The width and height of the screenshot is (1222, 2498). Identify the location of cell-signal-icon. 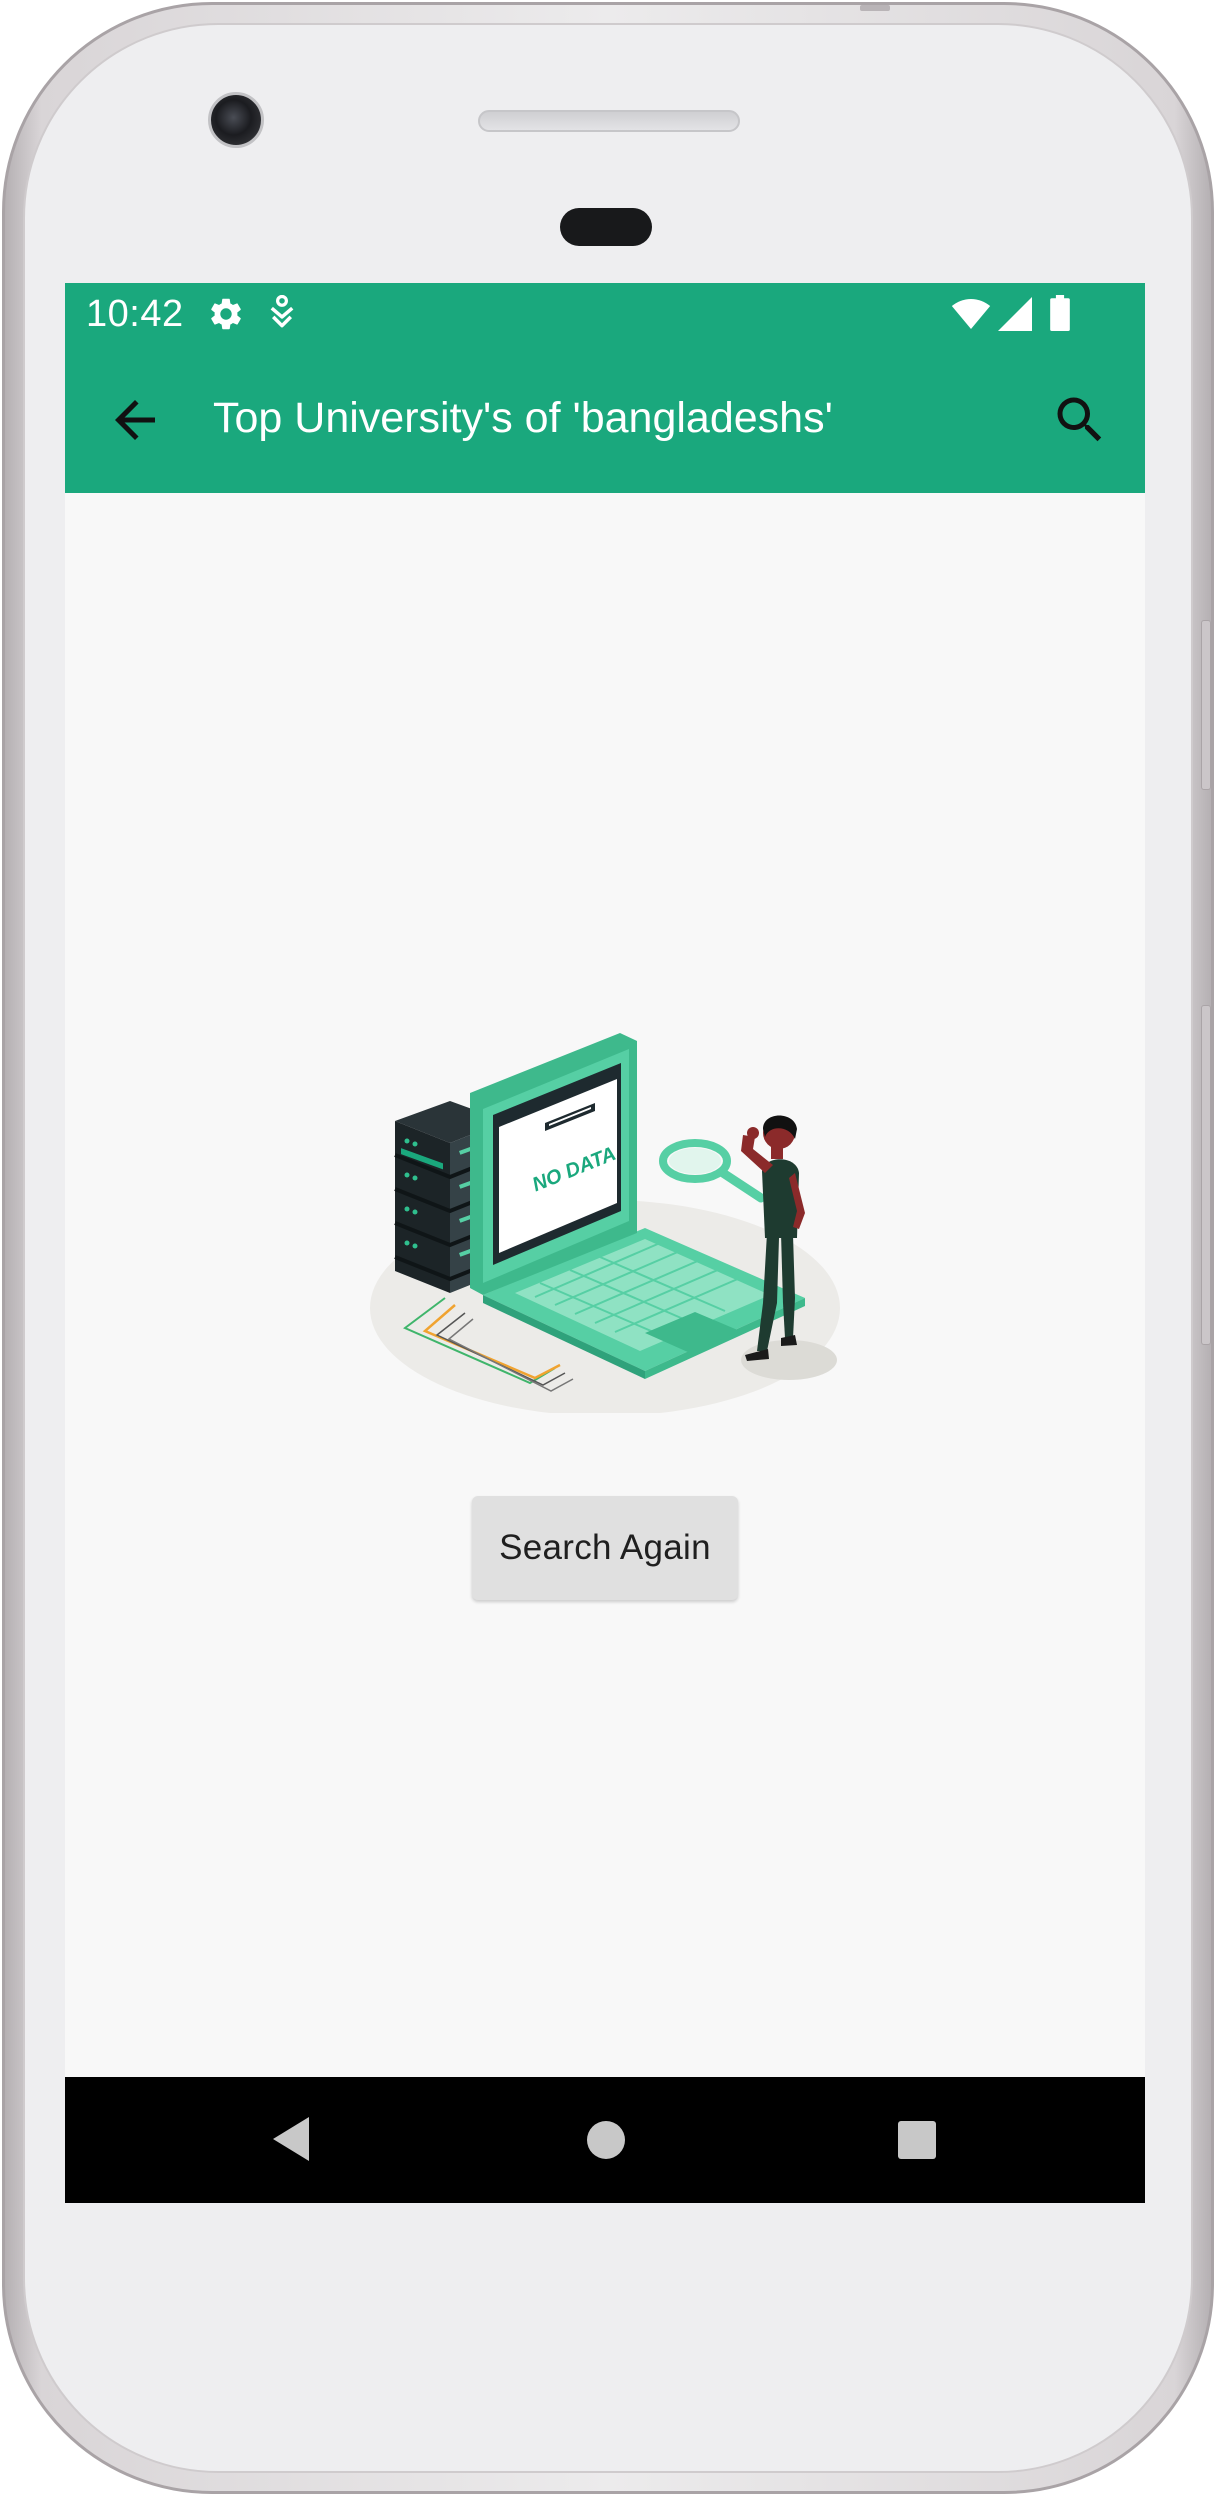
(1015, 316).